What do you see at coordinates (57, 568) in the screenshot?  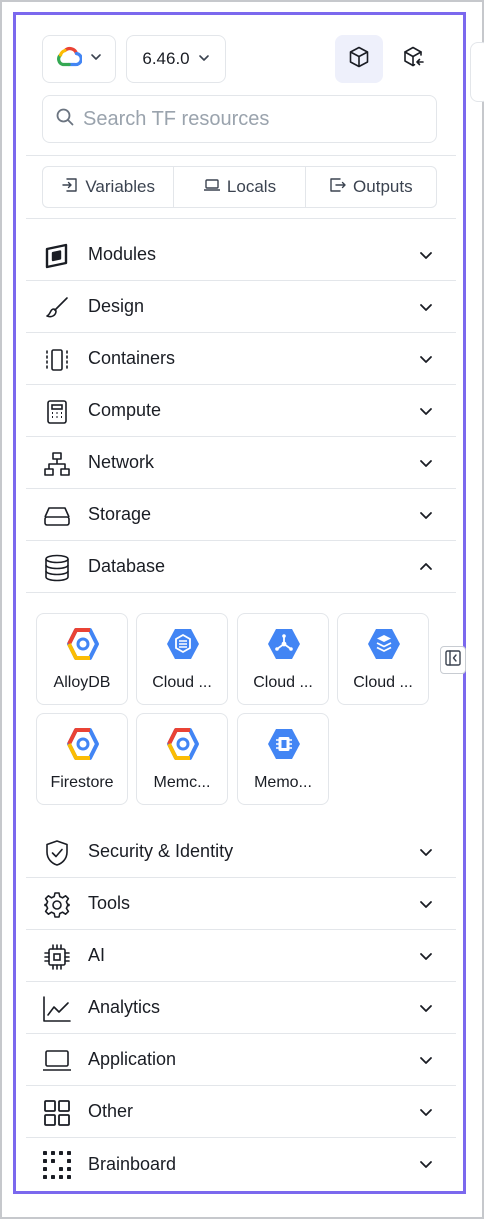 I see `database-icon` at bounding box center [57, 568].